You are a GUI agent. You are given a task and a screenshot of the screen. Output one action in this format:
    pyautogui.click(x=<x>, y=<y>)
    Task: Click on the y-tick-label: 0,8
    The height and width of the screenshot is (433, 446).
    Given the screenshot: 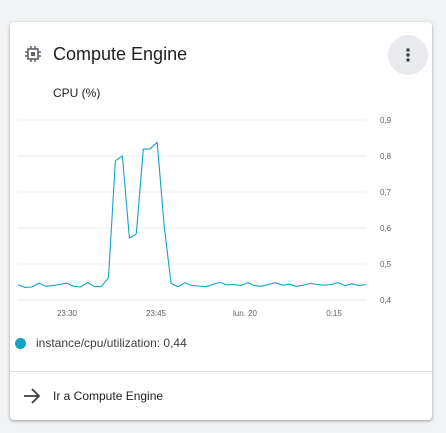 What is the action you would take?
    pyautogui.click(x=386, y=156)
    